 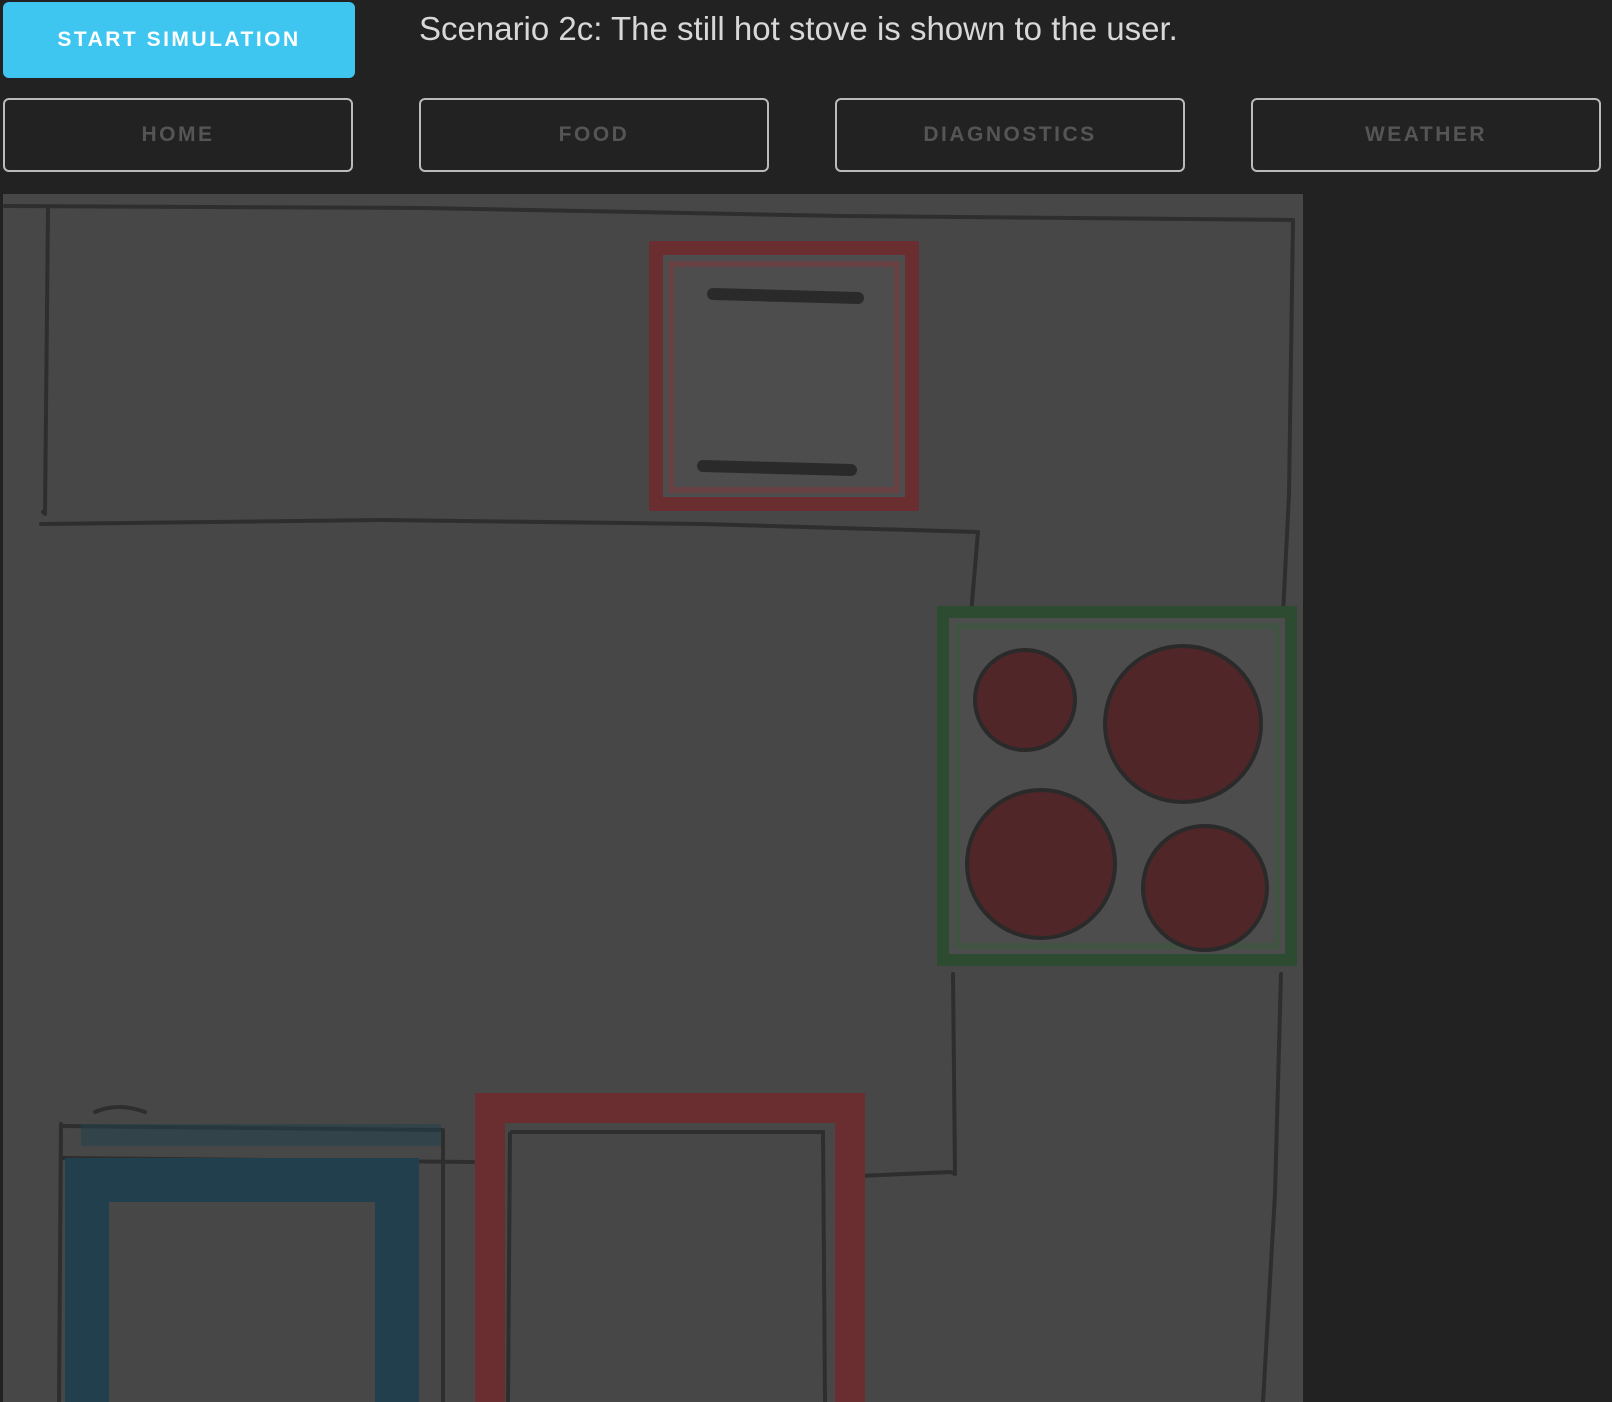 I want to click on burner-front-left, so click(x=1025, y=700).